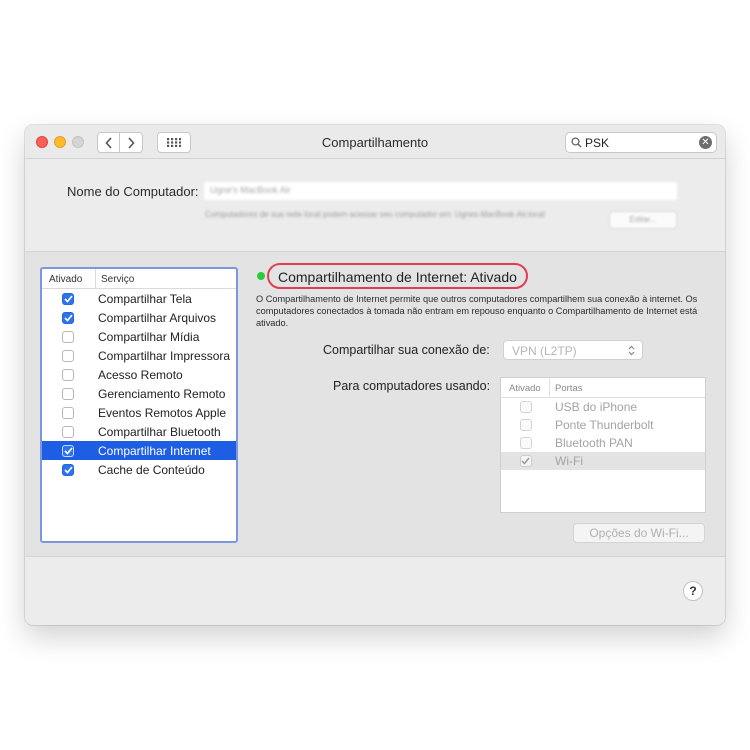 The image size is (750, 750). Describe the element at coordinates (159, 431) in the screenshot. I see `service-label: Compartilhar Bluetooth` at that location.